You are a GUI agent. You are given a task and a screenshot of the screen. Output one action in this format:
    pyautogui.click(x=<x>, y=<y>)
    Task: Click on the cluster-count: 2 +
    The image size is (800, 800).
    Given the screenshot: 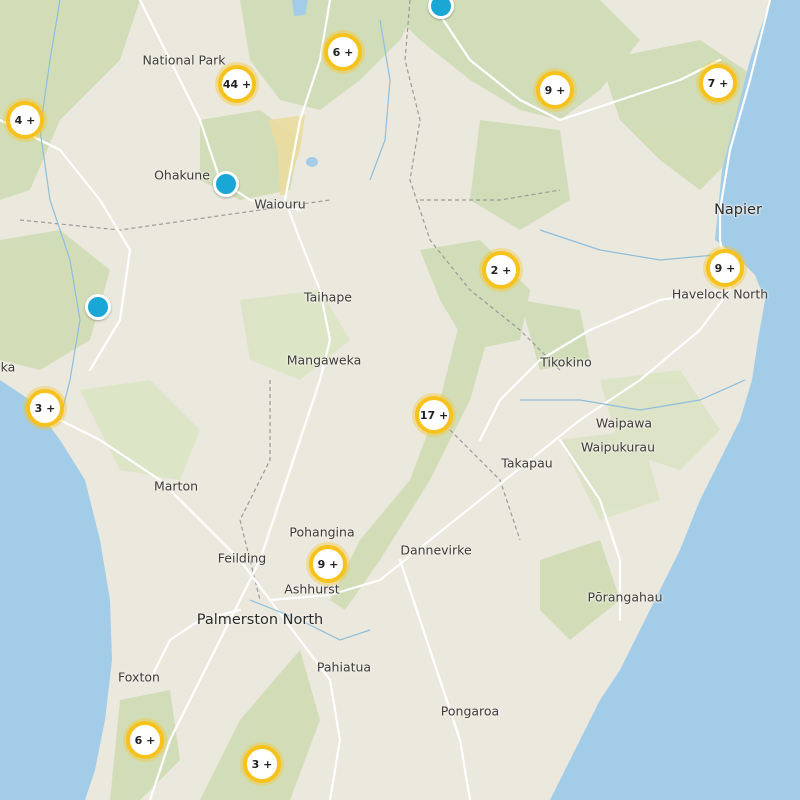 What is the action you would take?
    pyautogui.click(x=501, y=270)
    